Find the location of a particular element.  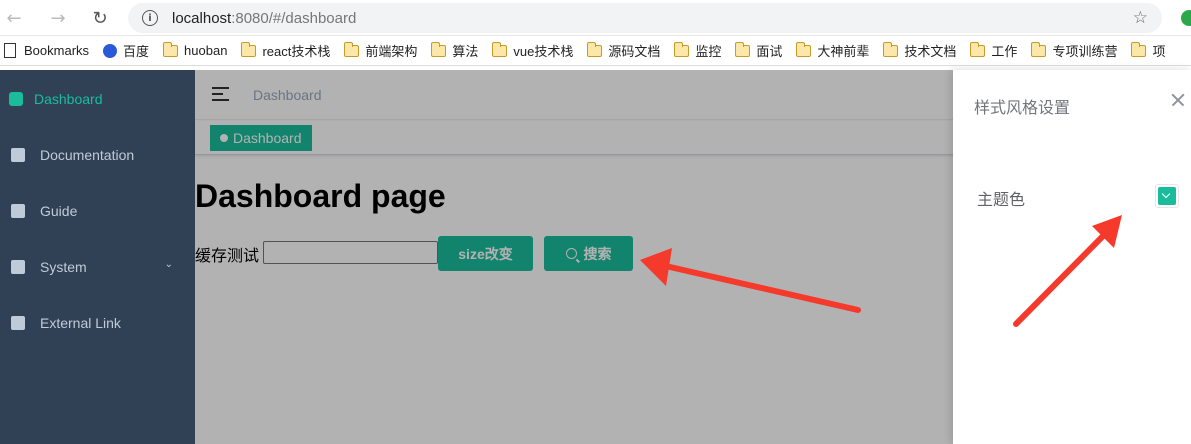

bookmark-item: 监控 is located at coordinates (697, 50).